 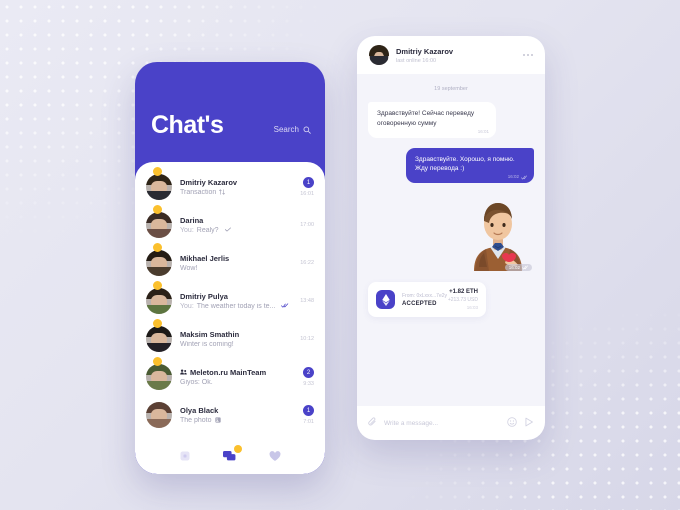 What do you see at coordinates (237, 449) in the screenshot?
I see `nav-chats-badge` at bounding box center [237, 449].